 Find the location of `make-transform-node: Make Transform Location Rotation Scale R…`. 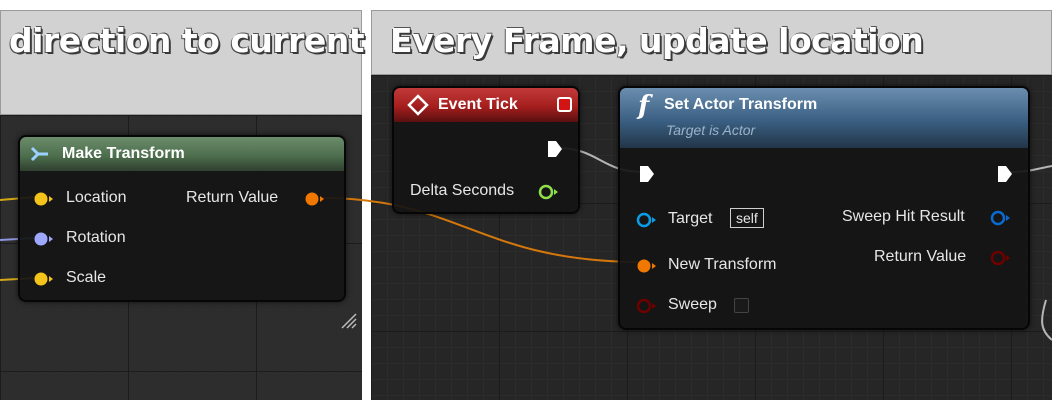

make-transform-node: Make Transform Location Rotation Scale R… is located at coordinates (182, 218).